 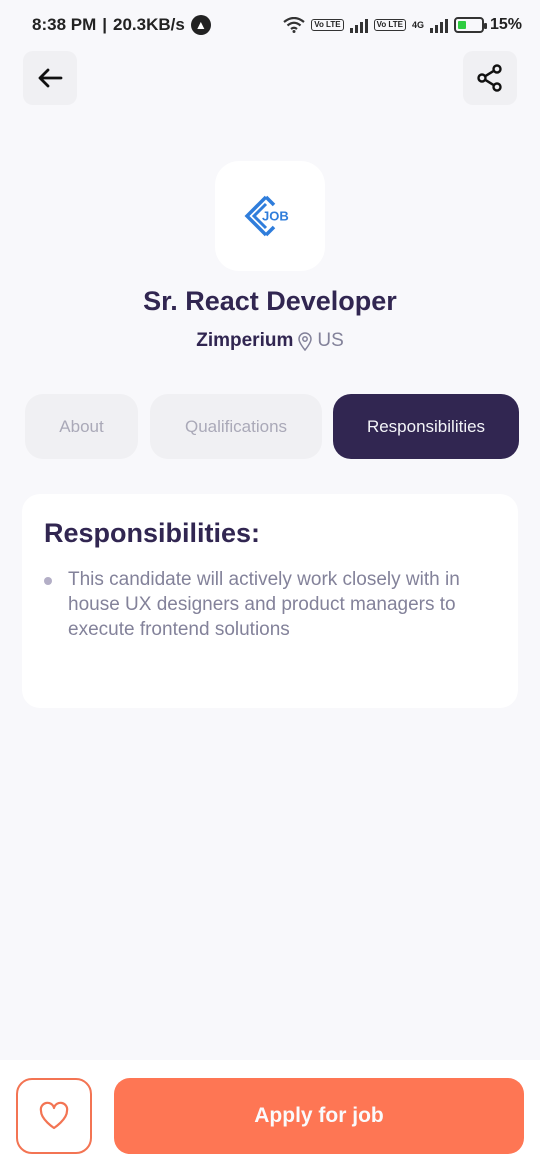 What do you see at coordinates (149, 24) in the screenshot?
I see `status-speed: 20.3KB/s` at bounding box center [149, 24].